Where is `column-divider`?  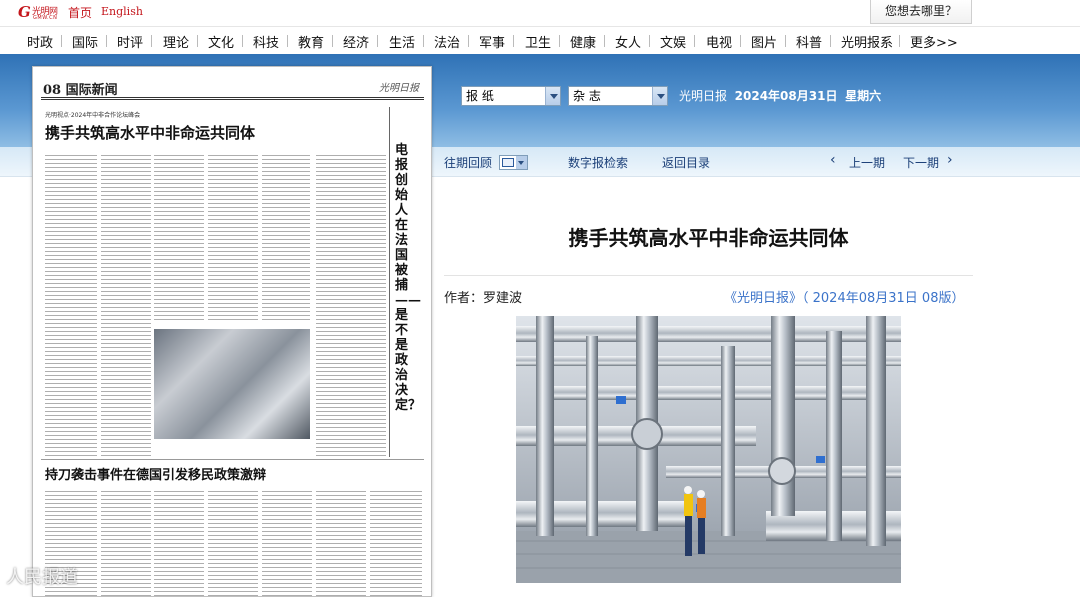
column-divider is located at coordinates (389, 282).